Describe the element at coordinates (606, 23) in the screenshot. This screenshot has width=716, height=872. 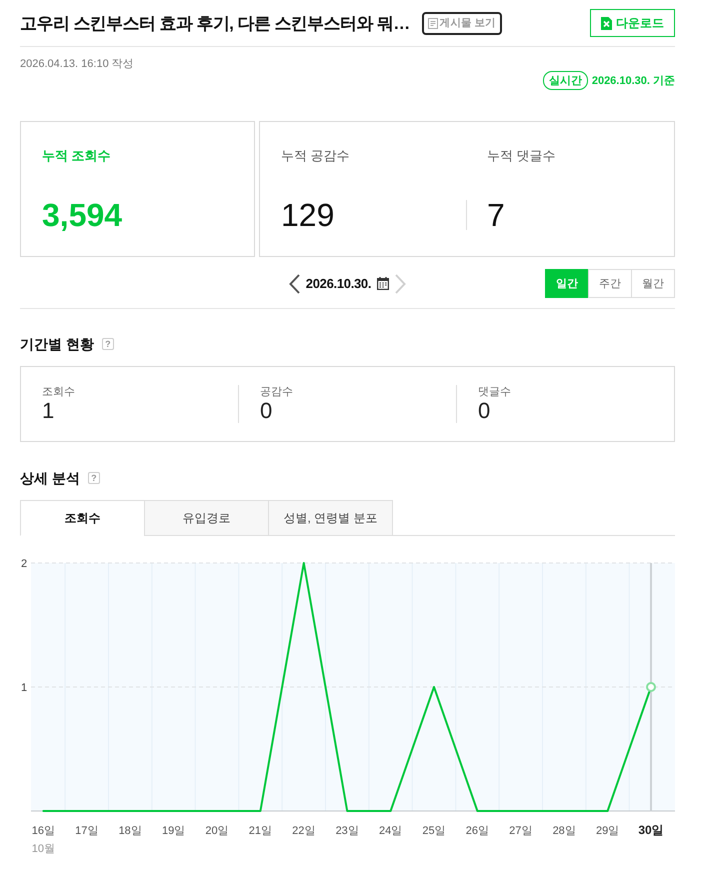
I see `spreadsheet-icon` at that location.